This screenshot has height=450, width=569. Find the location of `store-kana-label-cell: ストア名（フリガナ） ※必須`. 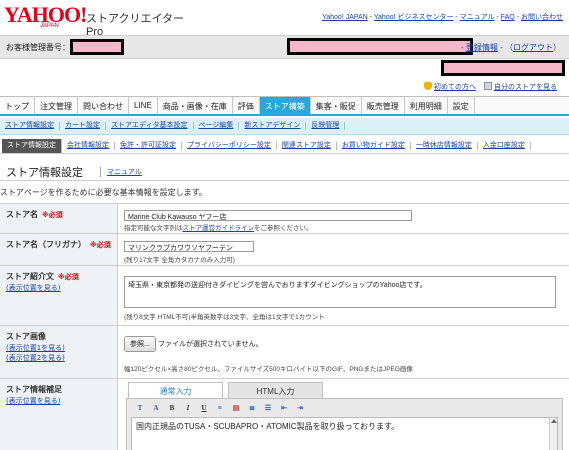

store-kana-label-cell: ストア名（フリガナ） ※必須 is located at coordinates (59, 249).